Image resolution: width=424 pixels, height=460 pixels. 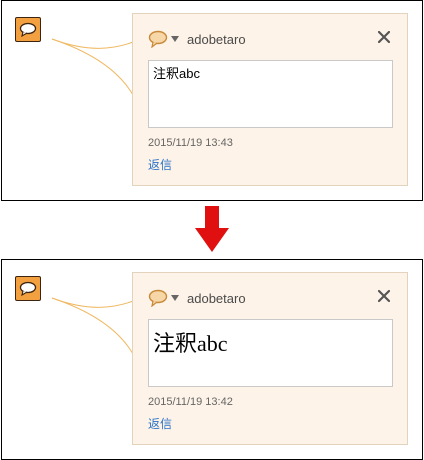 I want to click on comment-timestamp: 2015/11/19 13:42, so click(x=190, y=402).